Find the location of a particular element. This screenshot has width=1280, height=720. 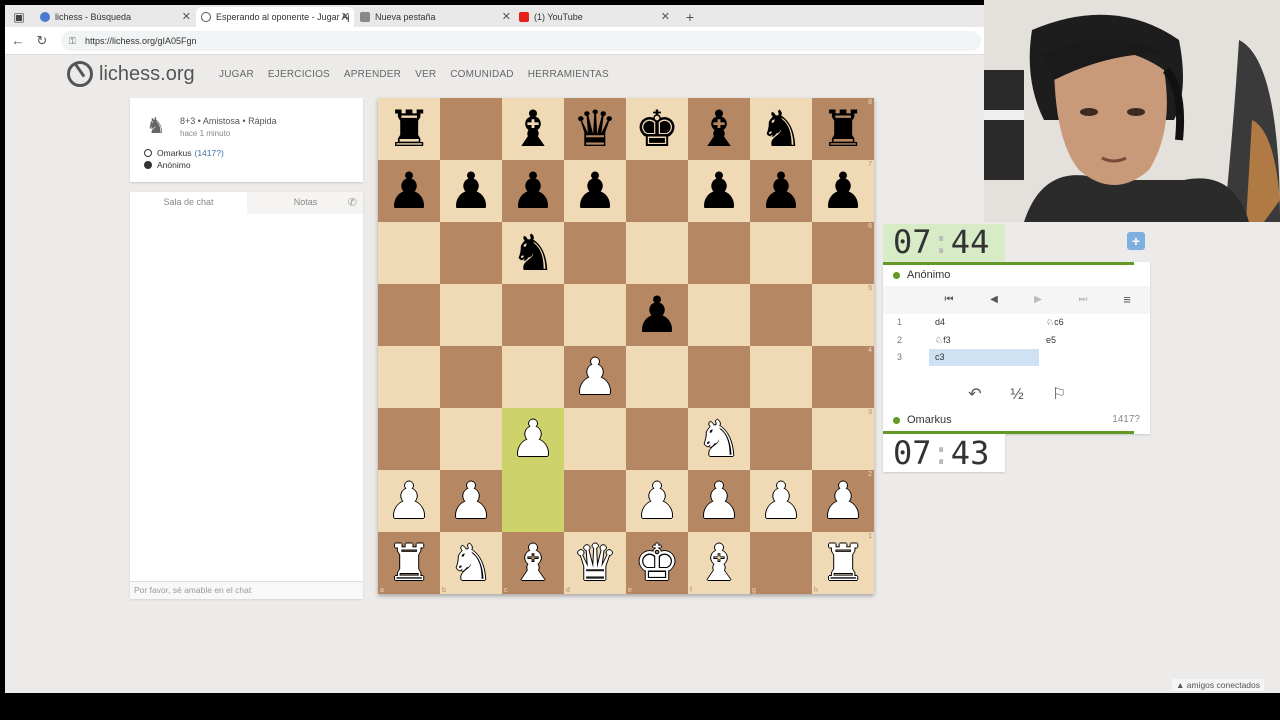

square-d8: ♛ is located at coordinates (595, 129).